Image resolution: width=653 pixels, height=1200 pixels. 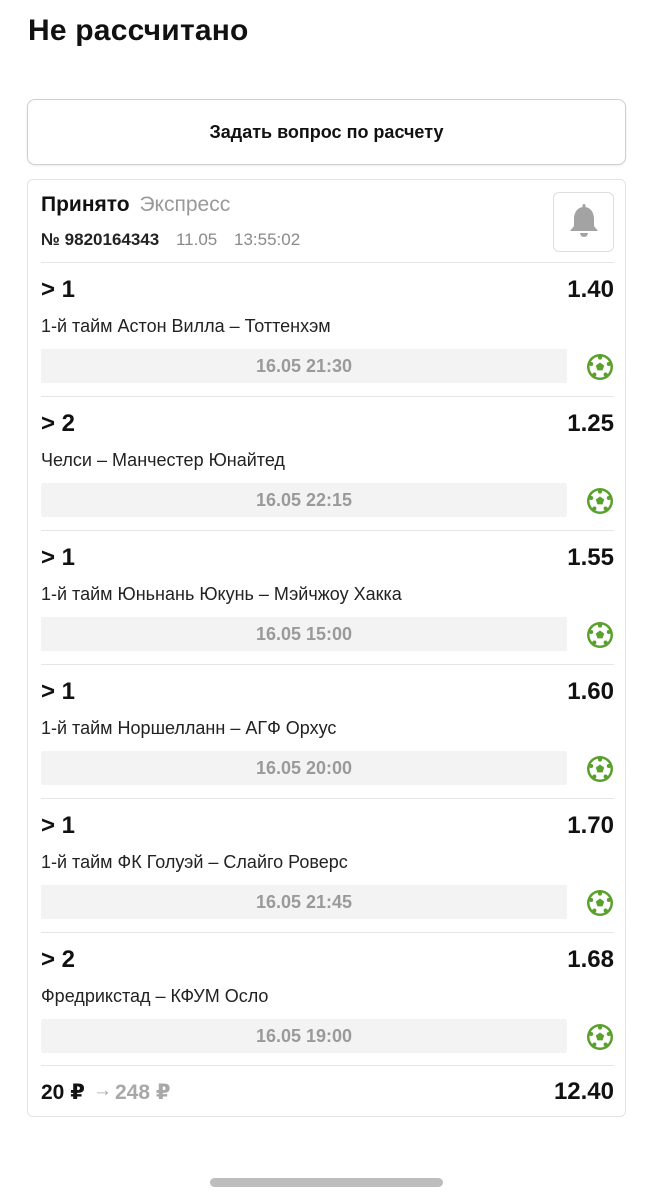 What do you see at coordinates (186, 326) in the screenshot?
I see `event-match: 1-й тайм Астон Вилла – Тоттенхэм` at bounding box center [186, 326].